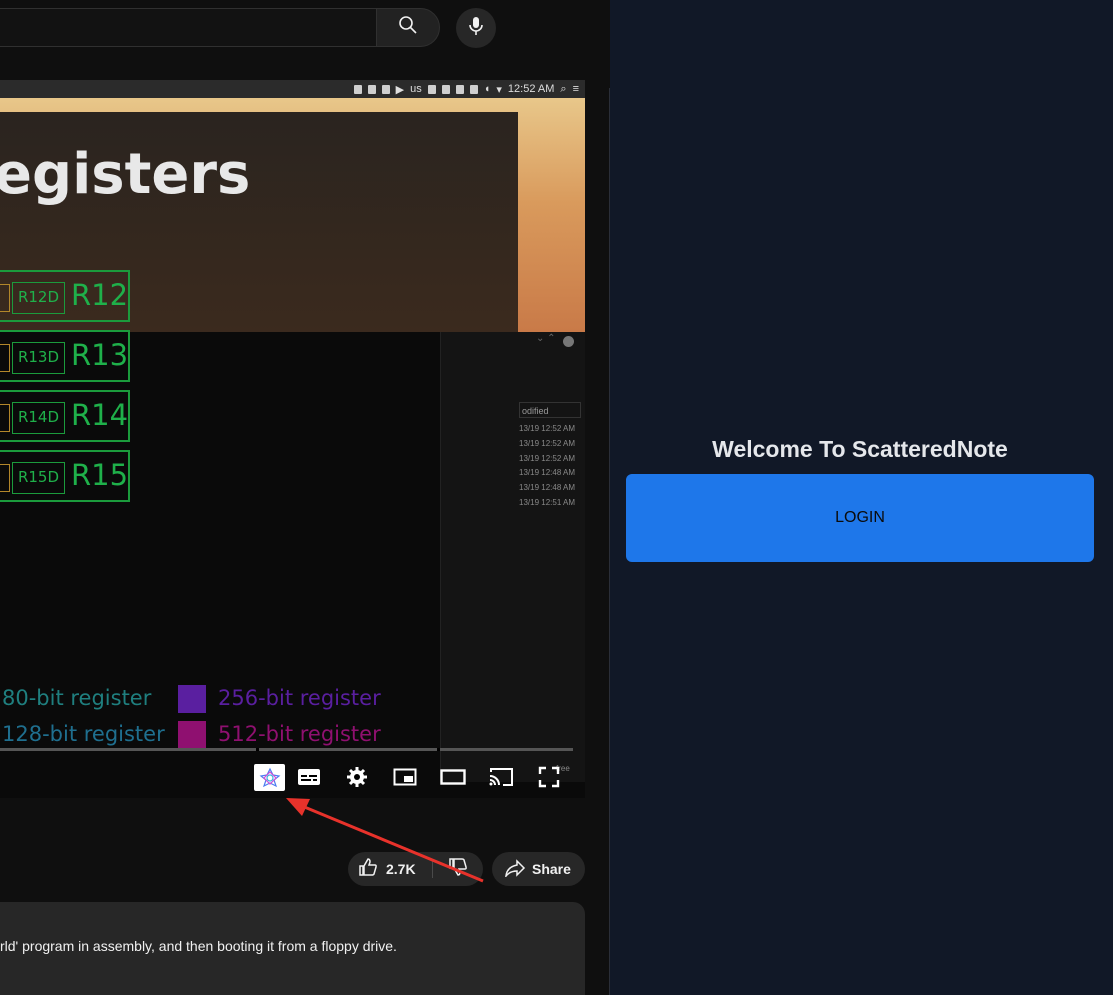  I want to click on voice-search-button, so click(476, 28).